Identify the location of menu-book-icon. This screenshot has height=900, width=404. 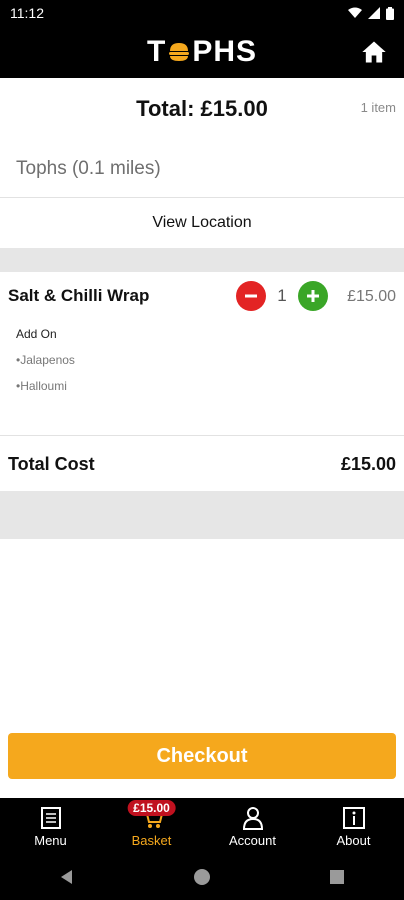
(50, 818).